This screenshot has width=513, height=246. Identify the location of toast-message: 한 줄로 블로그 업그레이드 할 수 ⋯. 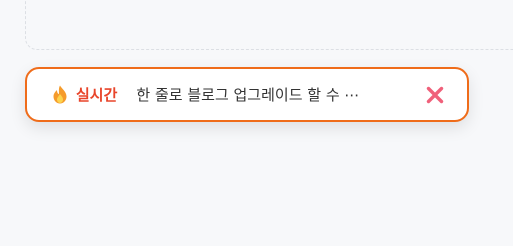
(264, 94).